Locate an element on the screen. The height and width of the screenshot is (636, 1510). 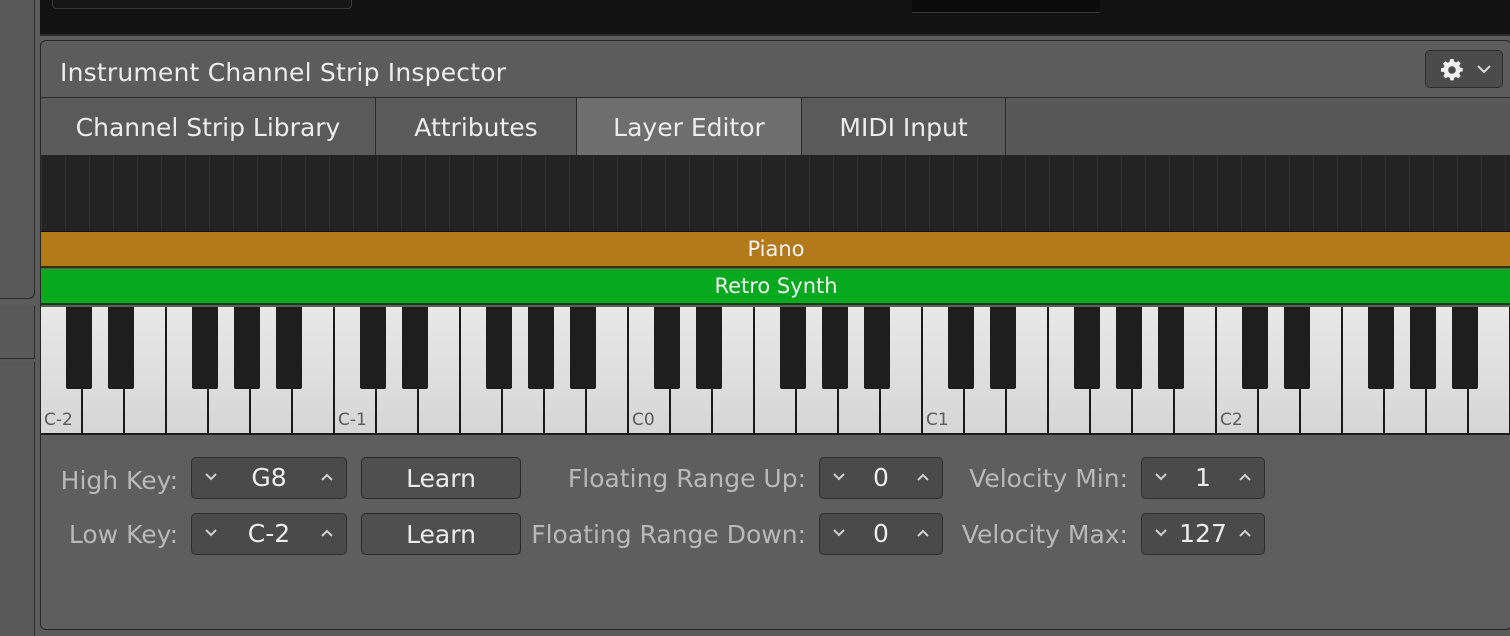
tab-channel-strip-library: Channel Strip Library is located at coordinates (208, 126).